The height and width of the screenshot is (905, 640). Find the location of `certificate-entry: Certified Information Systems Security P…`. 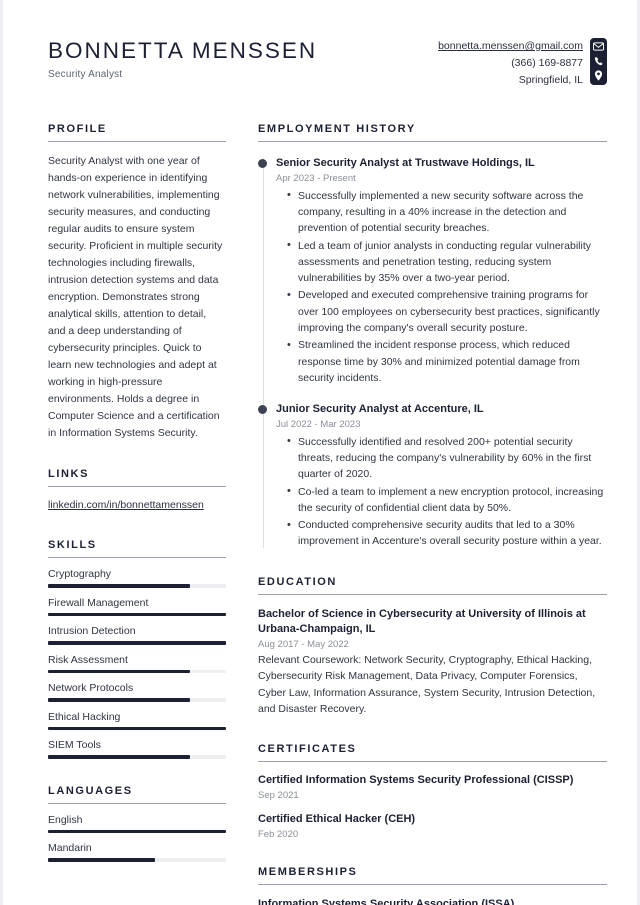

certificate-entry: Certified Information Systems Security P… is located at coordinates (432, 787).